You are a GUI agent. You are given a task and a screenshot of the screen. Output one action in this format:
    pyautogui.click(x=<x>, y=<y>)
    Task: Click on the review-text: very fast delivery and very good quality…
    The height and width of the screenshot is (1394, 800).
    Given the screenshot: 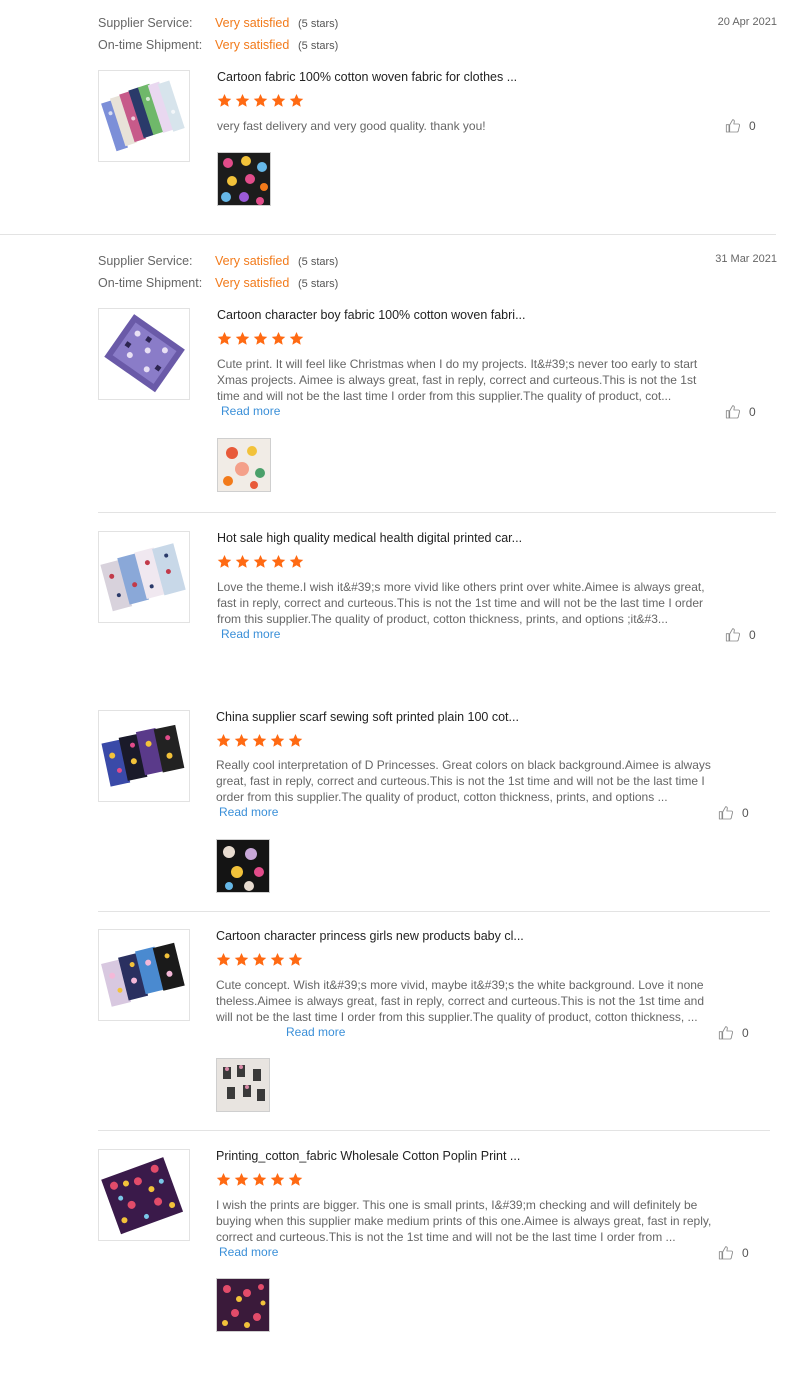 What is the action you would take?
    pyautogui.click(x=351, y=126)
    